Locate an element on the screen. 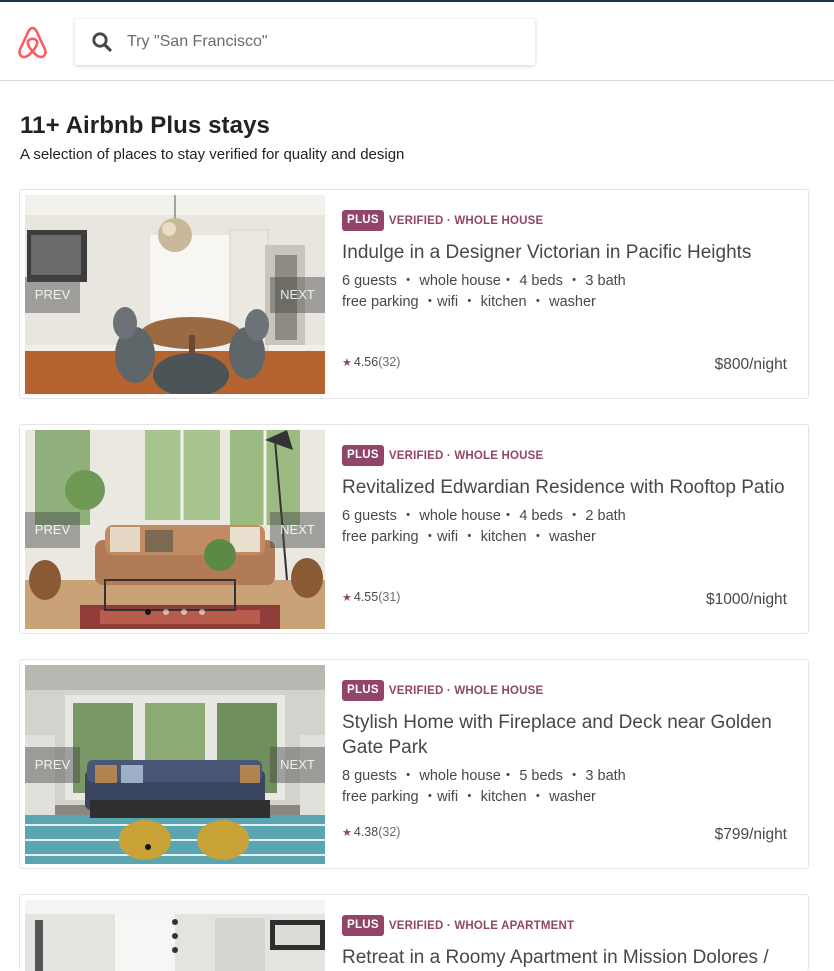 The height and width of the screenshot is (971, 834). listing-tagline: PLUS VERIFIED · WHOLE APARTMENT is located at coordinates (569, 925).